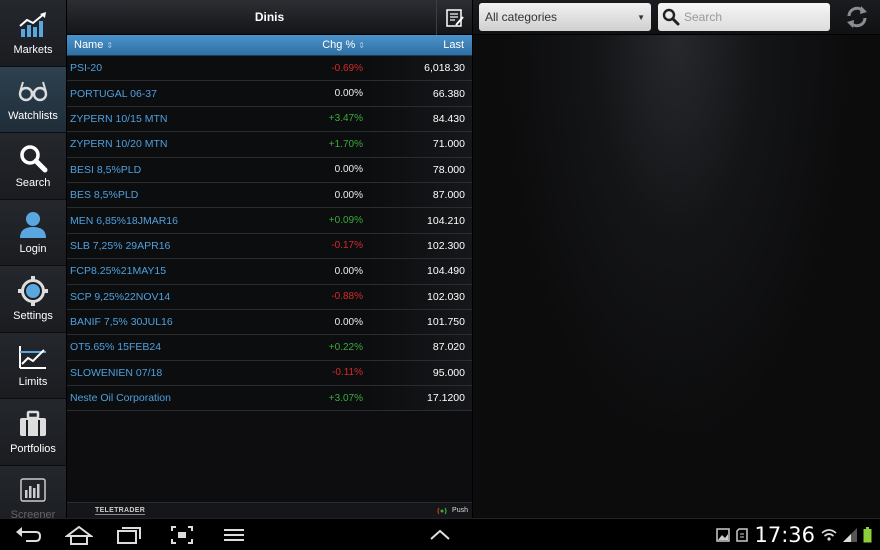 The width and height of the screenshot is (880, 550). What do you see at coordinates (723, 535) in the screenshot?
I see `gallery-notification-icon` at bounding box center [723, 535].